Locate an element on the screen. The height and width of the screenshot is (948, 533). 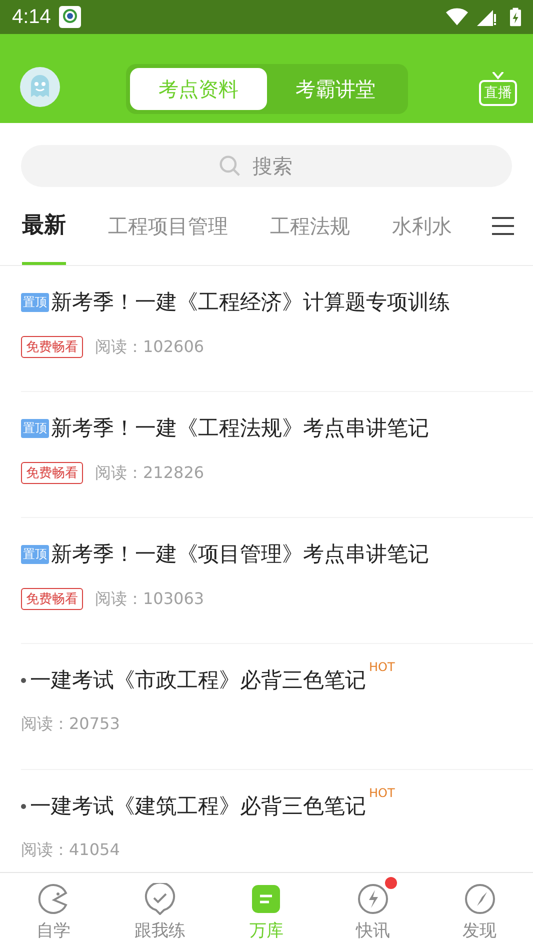
compass-icon is located at coordinates (480, 899).